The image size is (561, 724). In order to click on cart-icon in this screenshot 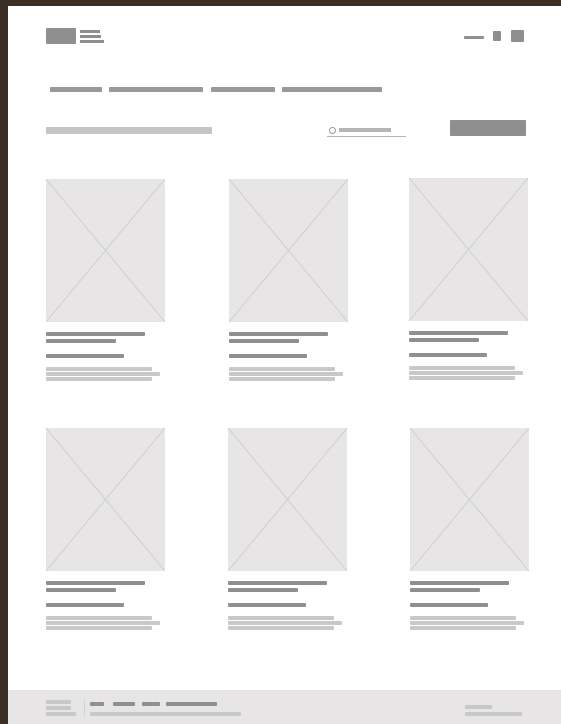, I will do `click(517, 36)`.